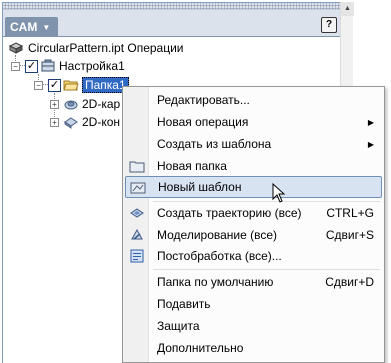 The image size is (391, 363). Describe the element at coordinates (81, 85) in the screenshot. I see `tree-item-folder: − ✓ Папка1` at that location.